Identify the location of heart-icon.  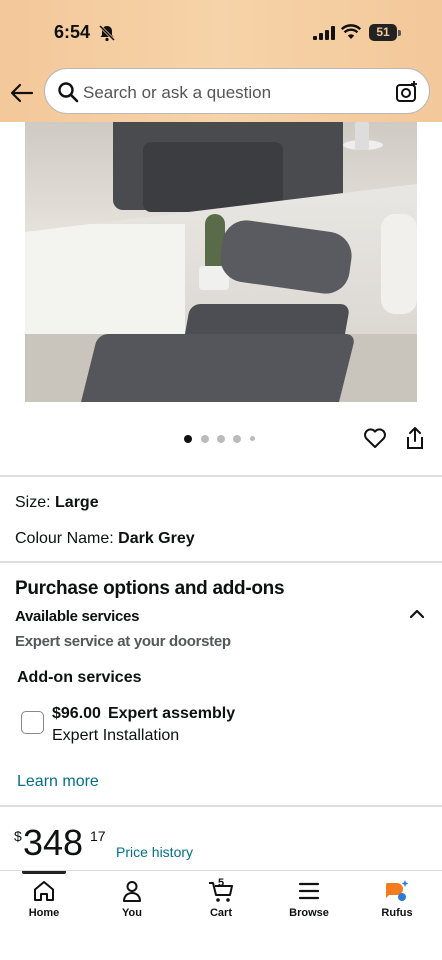
(375, 438).